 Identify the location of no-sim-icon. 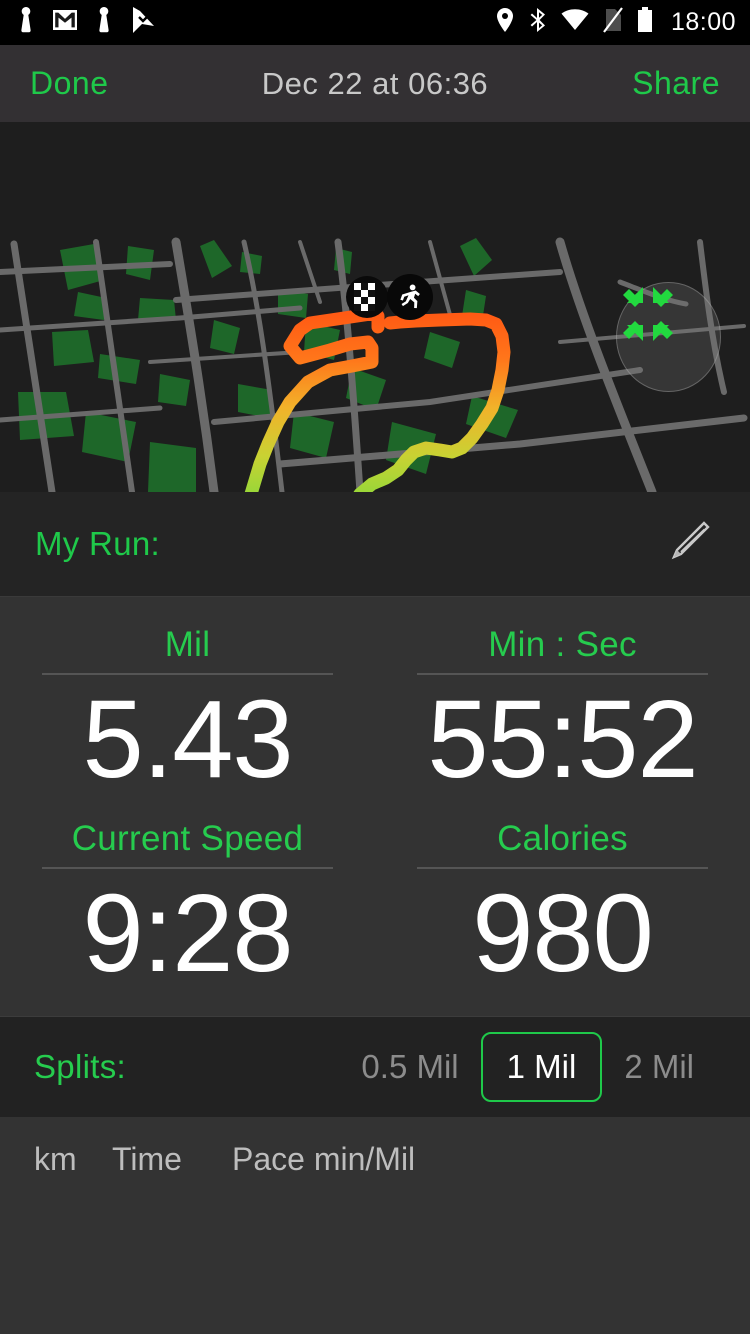
(613, 22).